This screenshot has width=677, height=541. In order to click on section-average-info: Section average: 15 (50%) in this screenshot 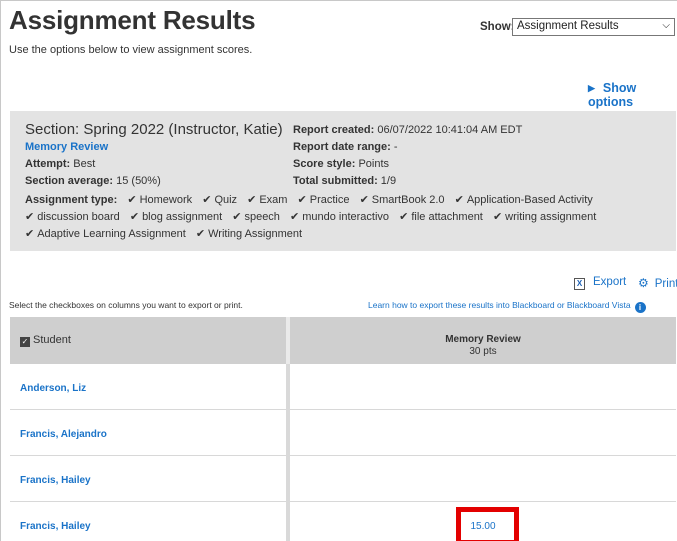, I will do `click(93, 181)`.